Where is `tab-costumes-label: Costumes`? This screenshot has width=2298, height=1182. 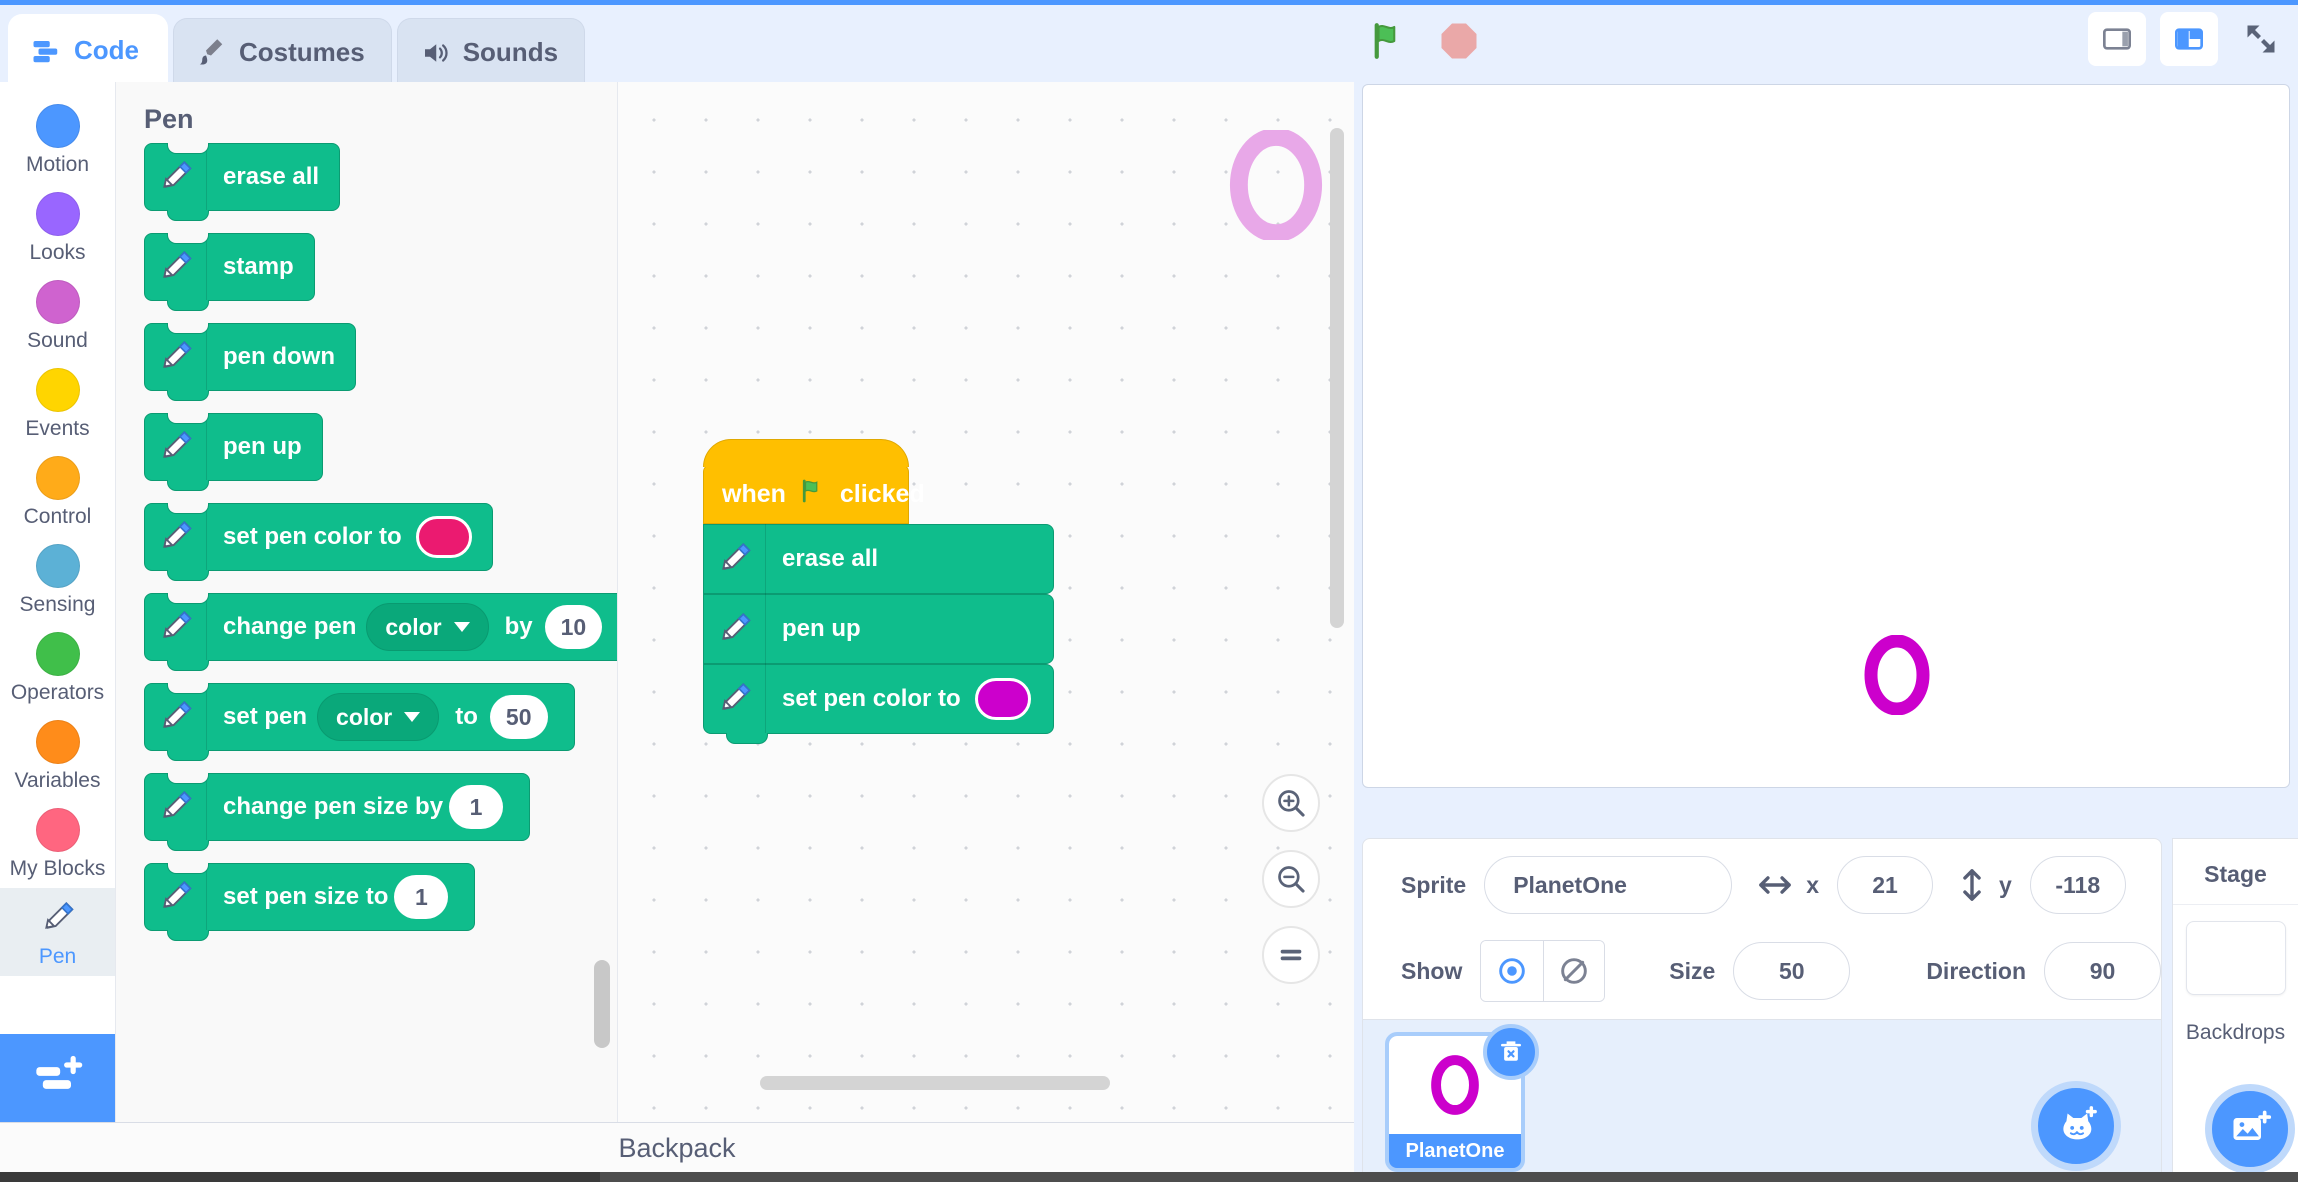
tab-costumes-label: Costumes is located at coordinates (302, 52).